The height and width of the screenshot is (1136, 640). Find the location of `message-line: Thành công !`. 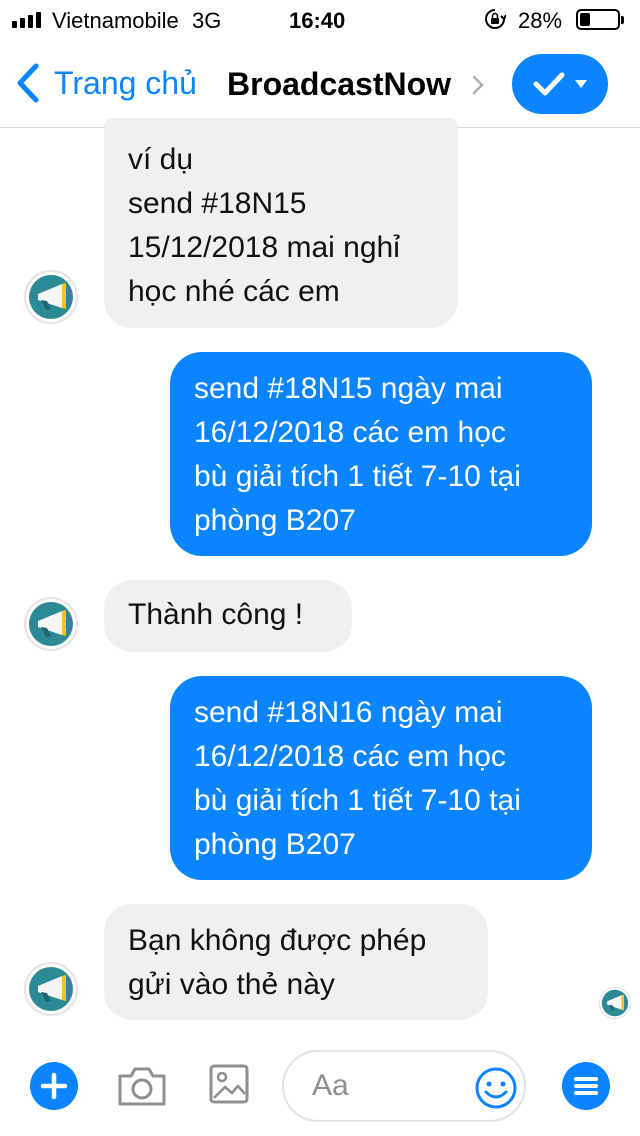

message-line: Thành công ! is located at coordinates (216, 614).